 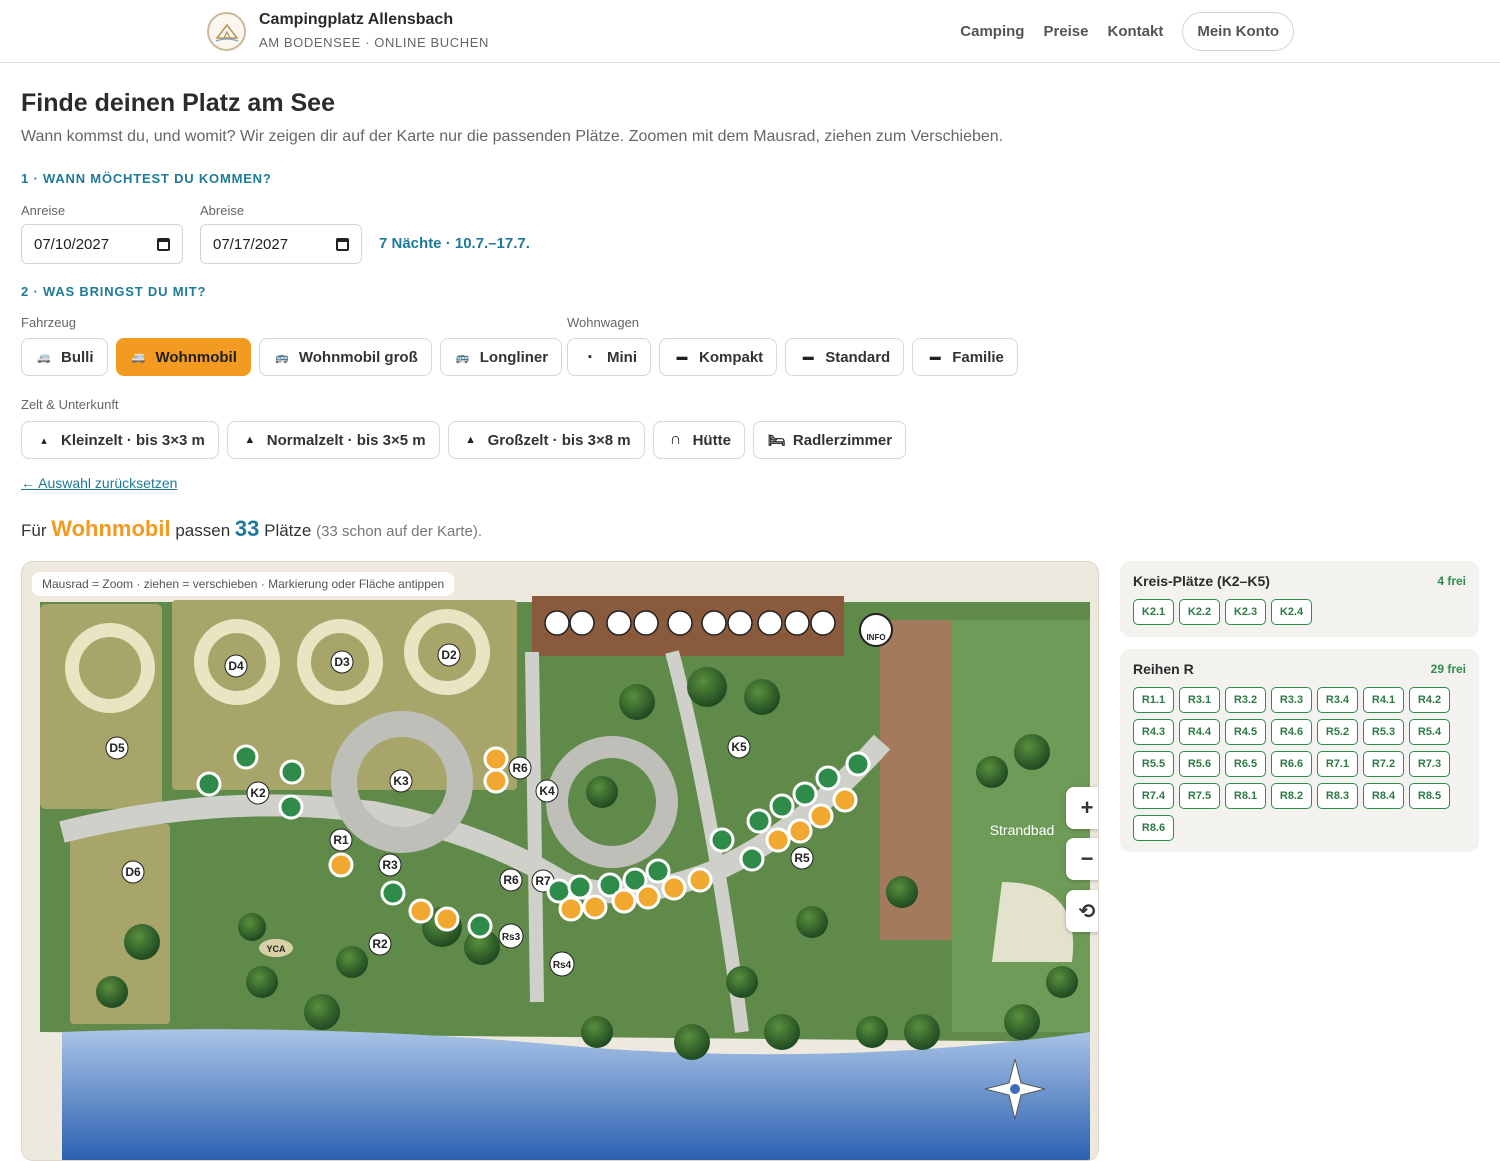 What do you see at coordinates (146, 178) in the screenshot?
I see `step1-heading: 1 · WANN MÖCHTEST DU KOMMEN?` at bounding box center [146, 178].